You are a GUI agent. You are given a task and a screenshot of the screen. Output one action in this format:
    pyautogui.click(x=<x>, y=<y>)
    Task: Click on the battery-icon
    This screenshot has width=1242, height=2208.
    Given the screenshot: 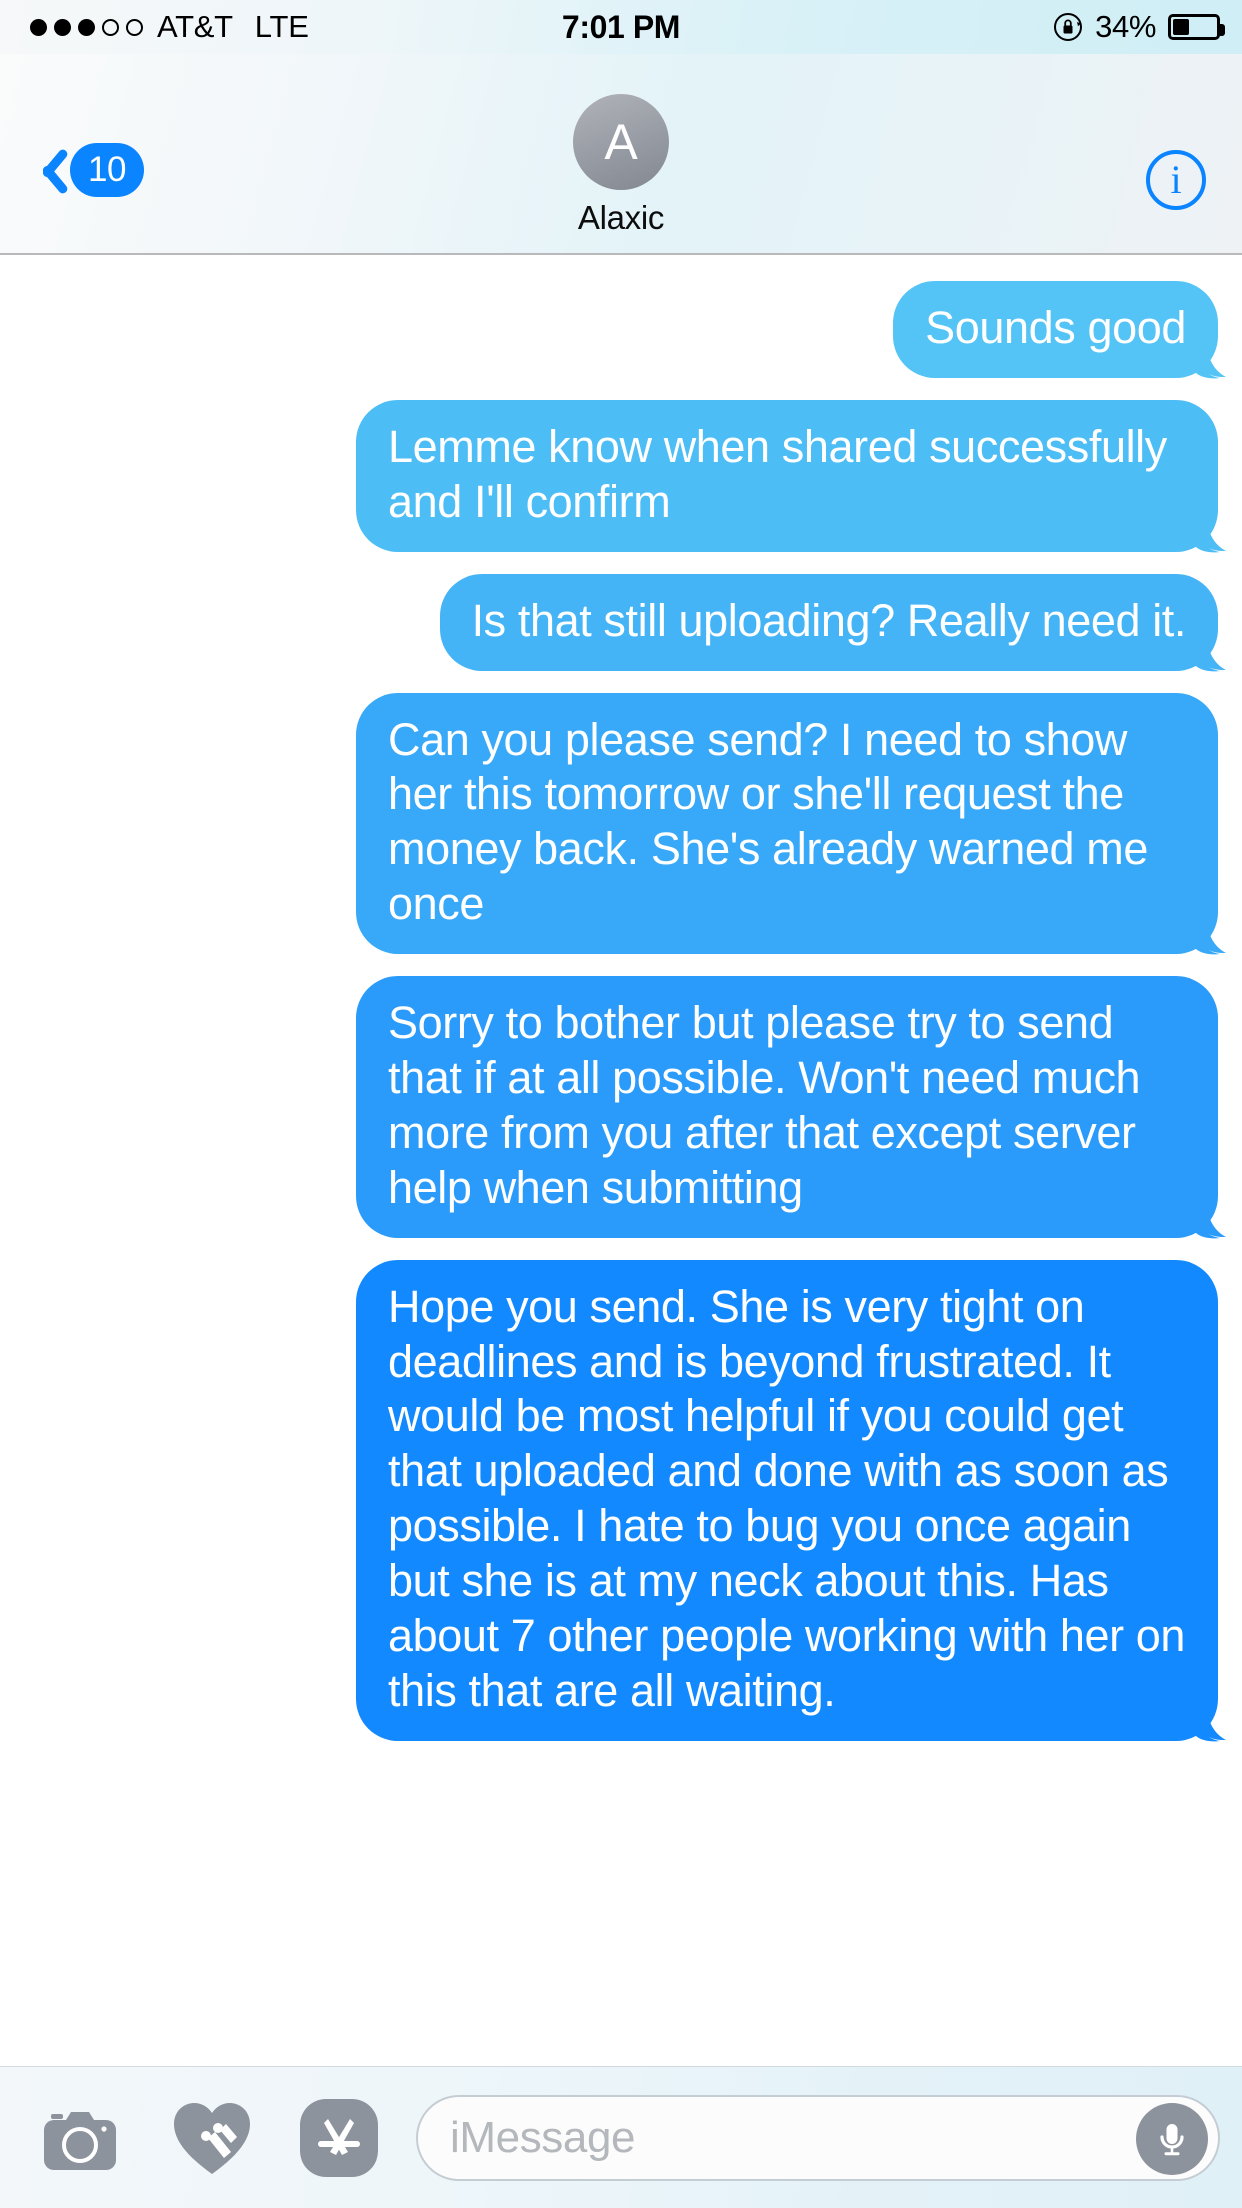 What is the action you would take?
    pyautogui.click(x=1196, y=27)
    